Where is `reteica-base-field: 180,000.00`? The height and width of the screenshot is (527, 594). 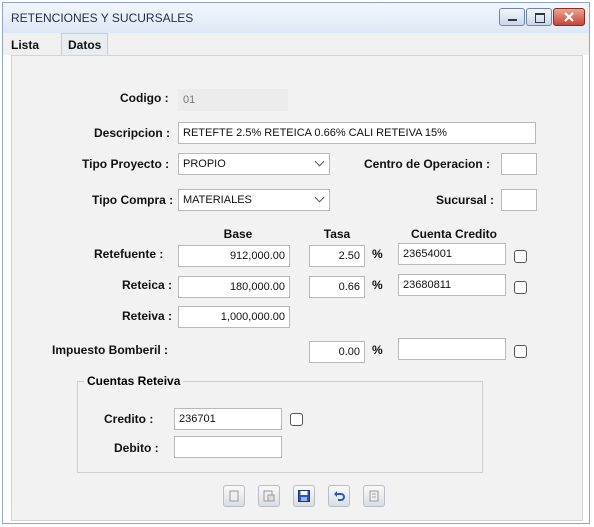
reteica-base-field: 180,000.00 is located at coordinates (234, 287).